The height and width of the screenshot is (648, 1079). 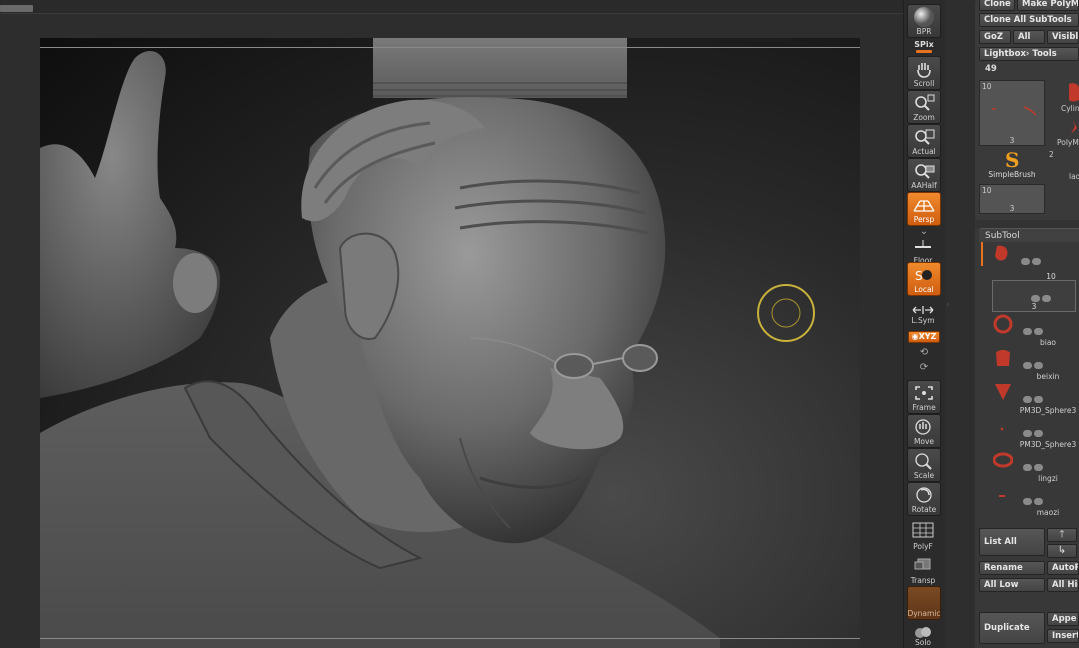 What do you see at coordinates (924, 44) in the screenshot?
I see `spix-label: SPix` at bounding box center [924, 44].